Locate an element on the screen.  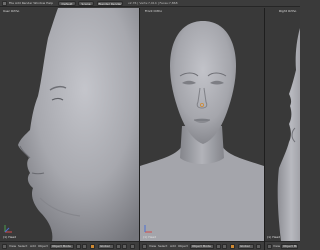
snap-icon is located at coordinates (132, 246).